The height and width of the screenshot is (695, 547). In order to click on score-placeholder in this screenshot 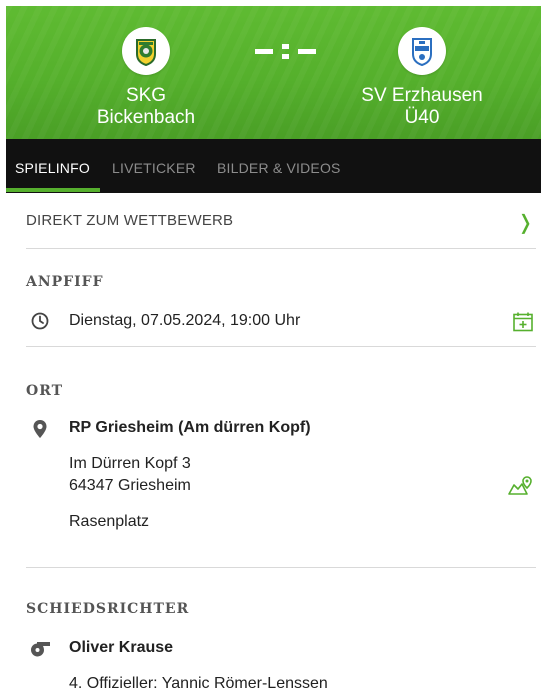, I will do `click(286, 51)`.